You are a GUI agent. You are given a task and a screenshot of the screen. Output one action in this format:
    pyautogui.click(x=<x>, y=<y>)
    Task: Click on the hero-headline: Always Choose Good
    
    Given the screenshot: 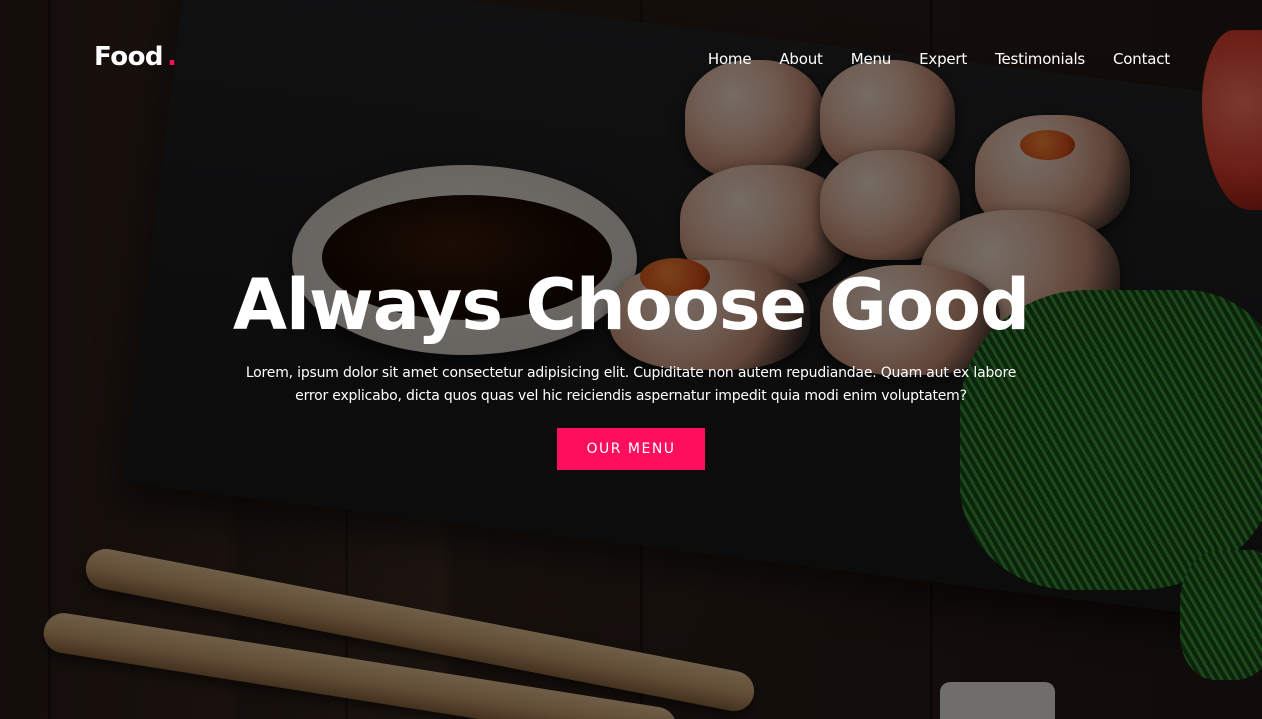 What is the action you would take?
    pyautogui.click(x=631, y=305)
    